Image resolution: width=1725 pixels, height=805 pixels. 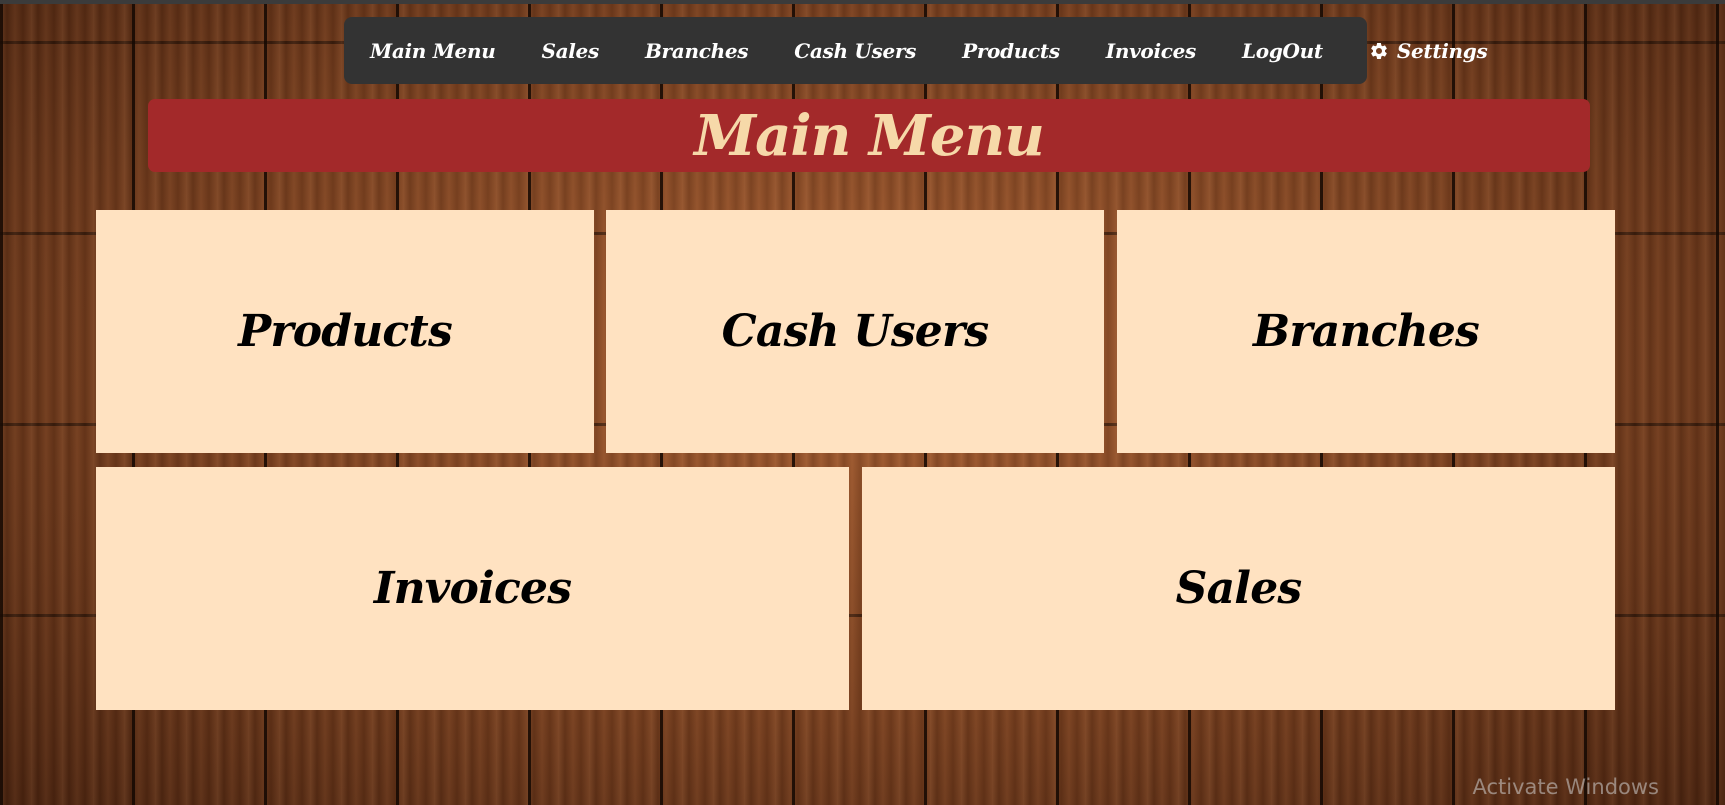 I want to click on nav-item-label: Sales, so click(x=570, y=50).